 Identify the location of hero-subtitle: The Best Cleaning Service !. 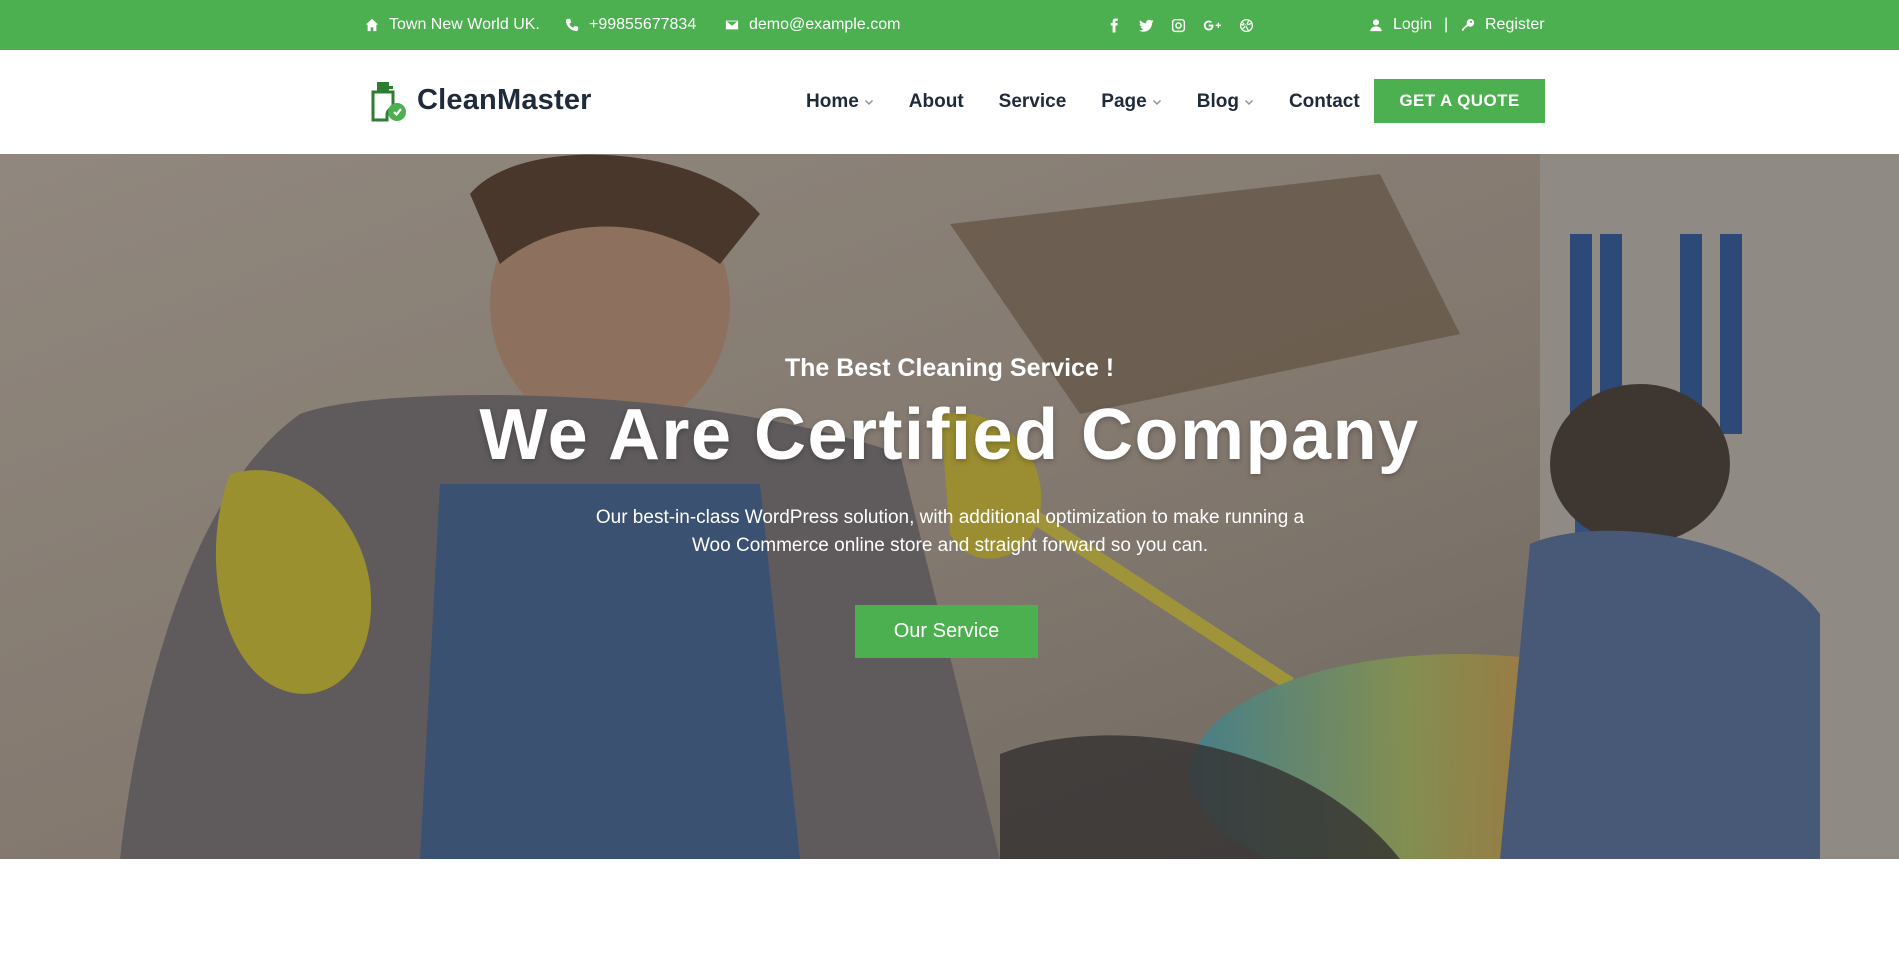
(949, 368).